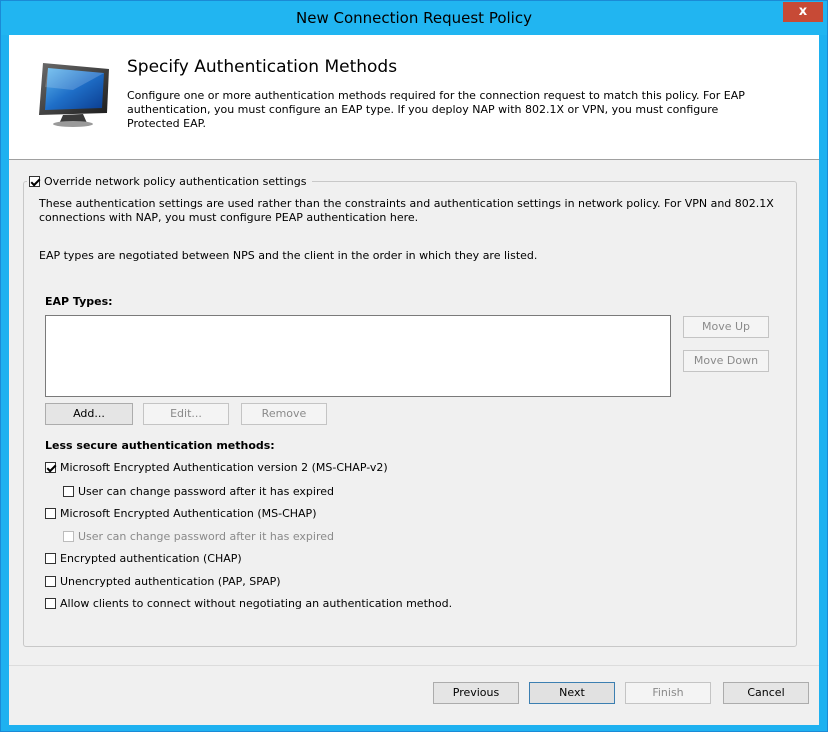 The height and width of the screenshot is (732, 828). Describe the element at coordinates (284, 414) in the screenshot. I see `remove-button: Remove` at that location.